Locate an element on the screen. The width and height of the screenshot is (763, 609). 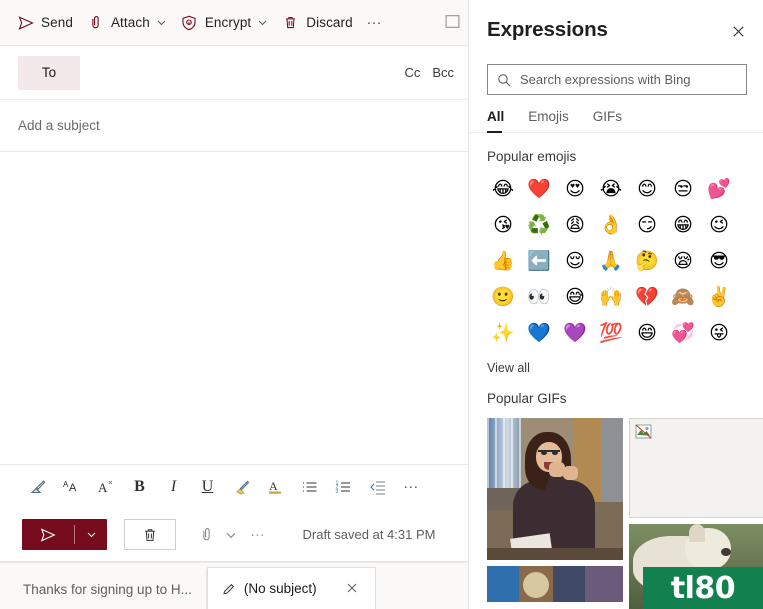
format-painter-icon is located at coordinates (37, 486).